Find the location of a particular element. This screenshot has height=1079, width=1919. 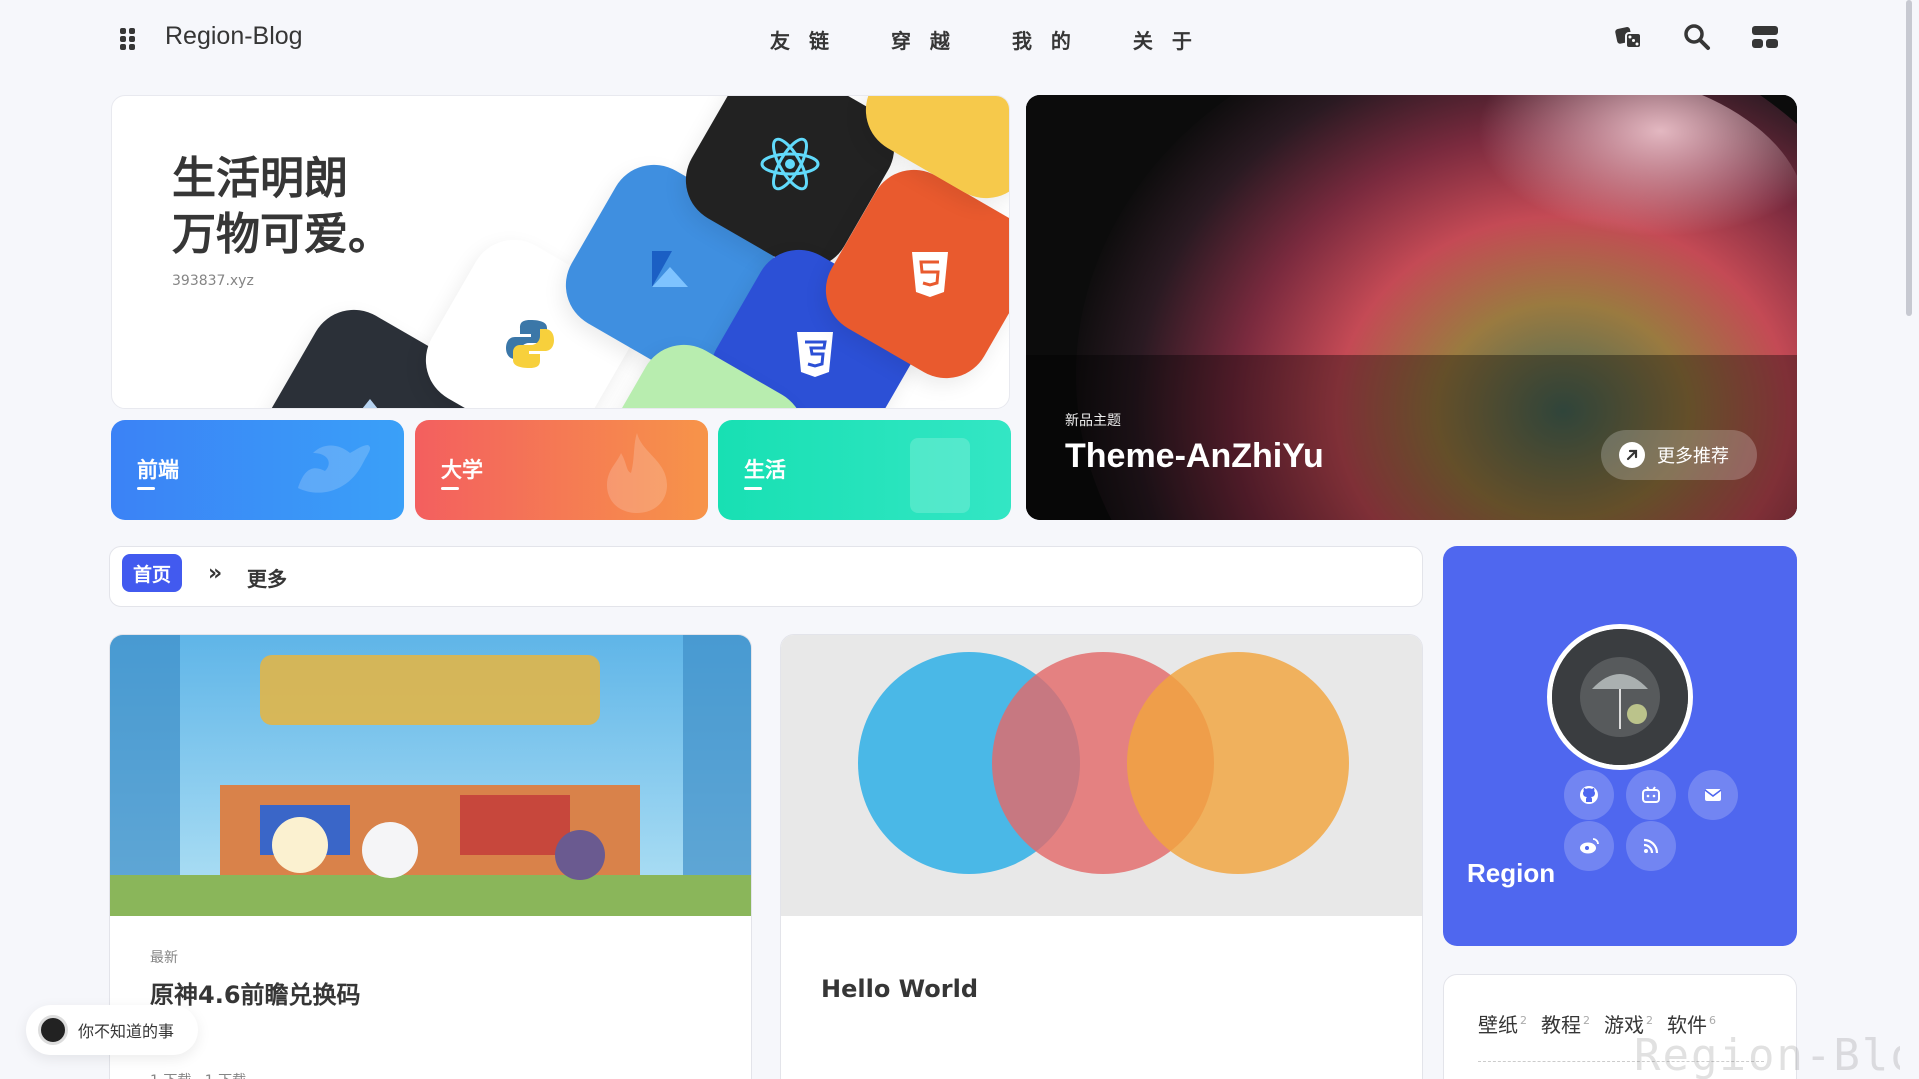

apps-menu-icon is located at coordinates (128, 39).